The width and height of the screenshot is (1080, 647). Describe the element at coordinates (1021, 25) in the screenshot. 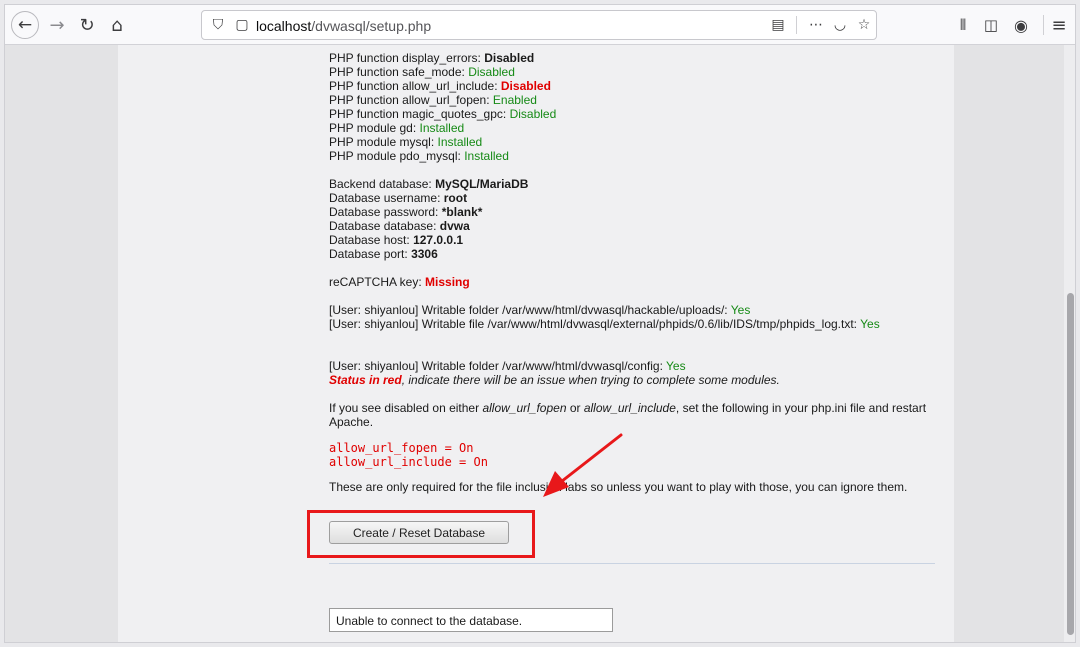

I see `account-icon: ◉` at that location.